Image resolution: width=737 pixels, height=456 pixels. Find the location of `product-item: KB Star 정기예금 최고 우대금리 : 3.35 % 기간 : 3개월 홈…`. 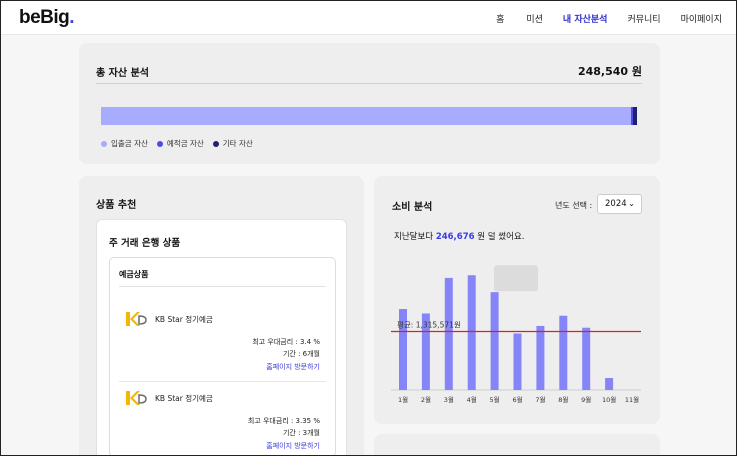

product-item: KB Star 정기예금 최고 우대금리 : 3.35 % 기간 : 3개월 홈… is located at coordinates (222, 422).